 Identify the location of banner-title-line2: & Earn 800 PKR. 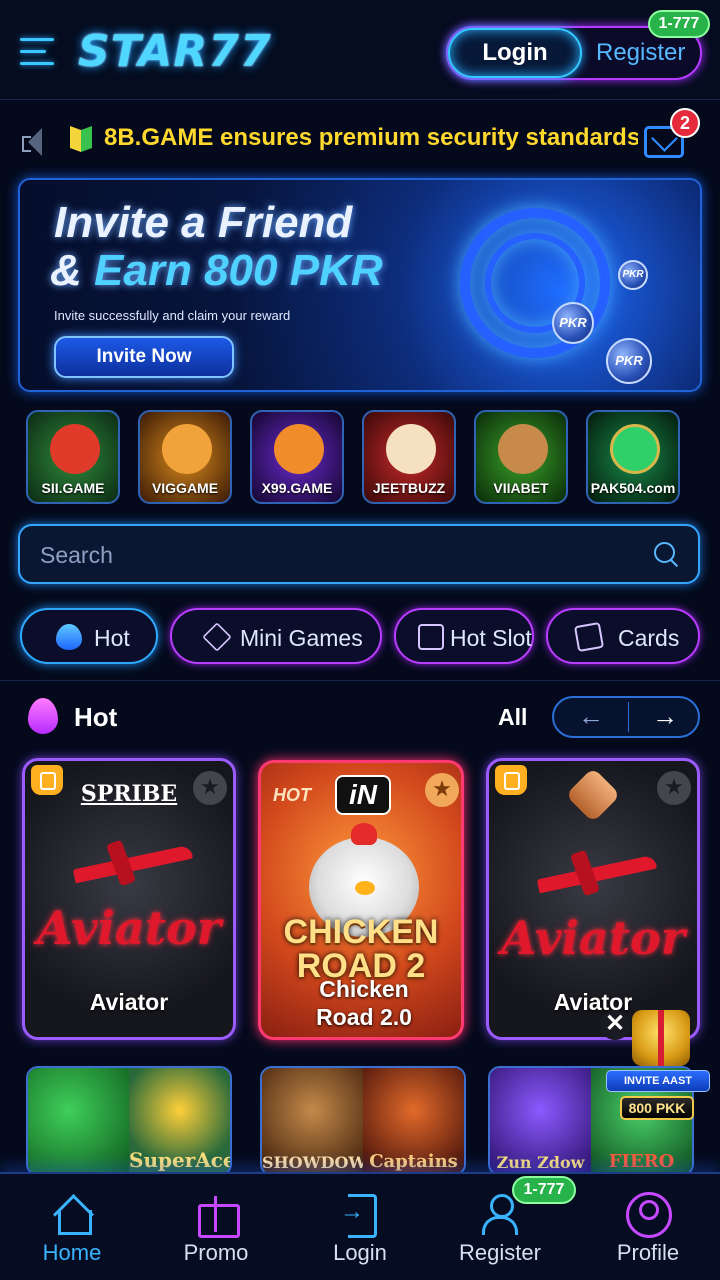
(216, 271).